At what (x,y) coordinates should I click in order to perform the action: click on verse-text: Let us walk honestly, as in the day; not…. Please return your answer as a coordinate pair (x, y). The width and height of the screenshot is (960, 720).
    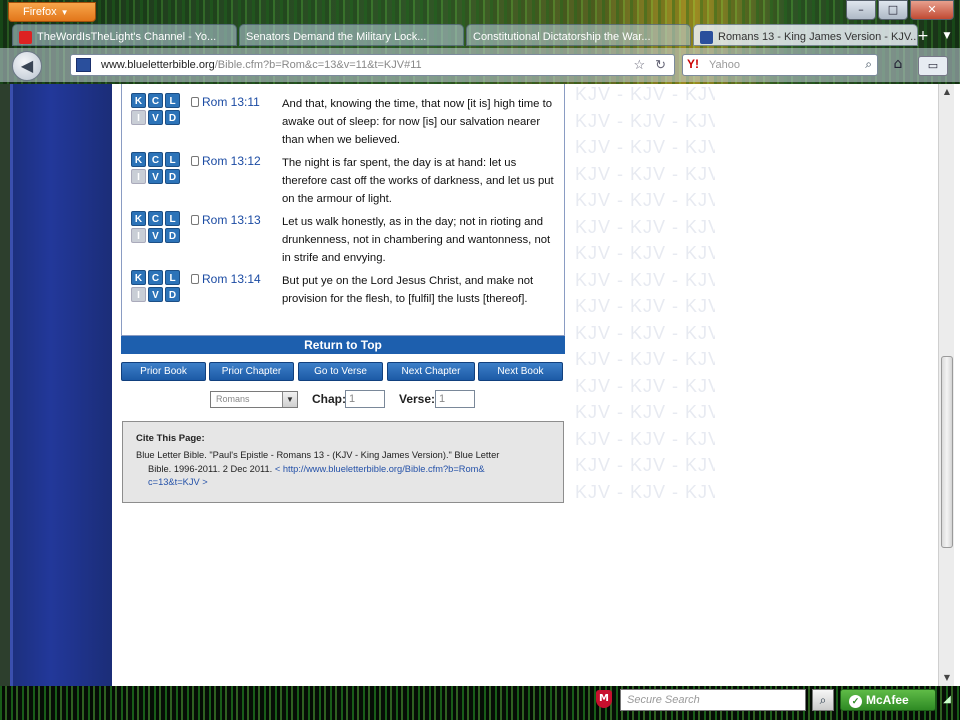
    Looking at the image, I should click on (416, 240).